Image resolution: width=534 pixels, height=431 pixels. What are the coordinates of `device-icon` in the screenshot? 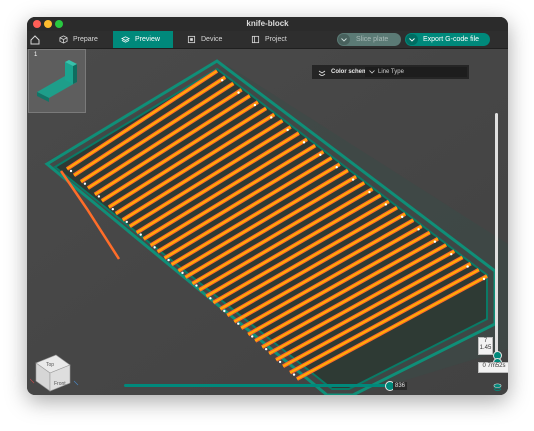 It's located at (191, 39).